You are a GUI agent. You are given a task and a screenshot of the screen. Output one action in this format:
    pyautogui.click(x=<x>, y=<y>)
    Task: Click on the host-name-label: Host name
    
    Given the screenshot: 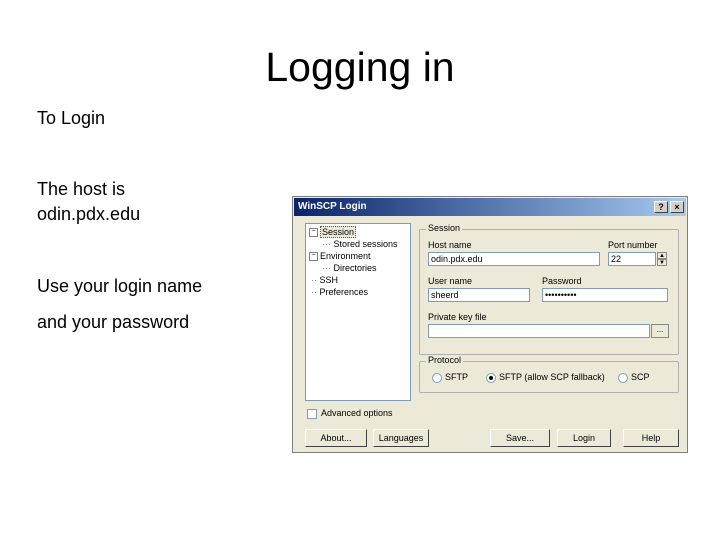 What is the action you would take?
    pyautogui.click(x=450, y=245)
    